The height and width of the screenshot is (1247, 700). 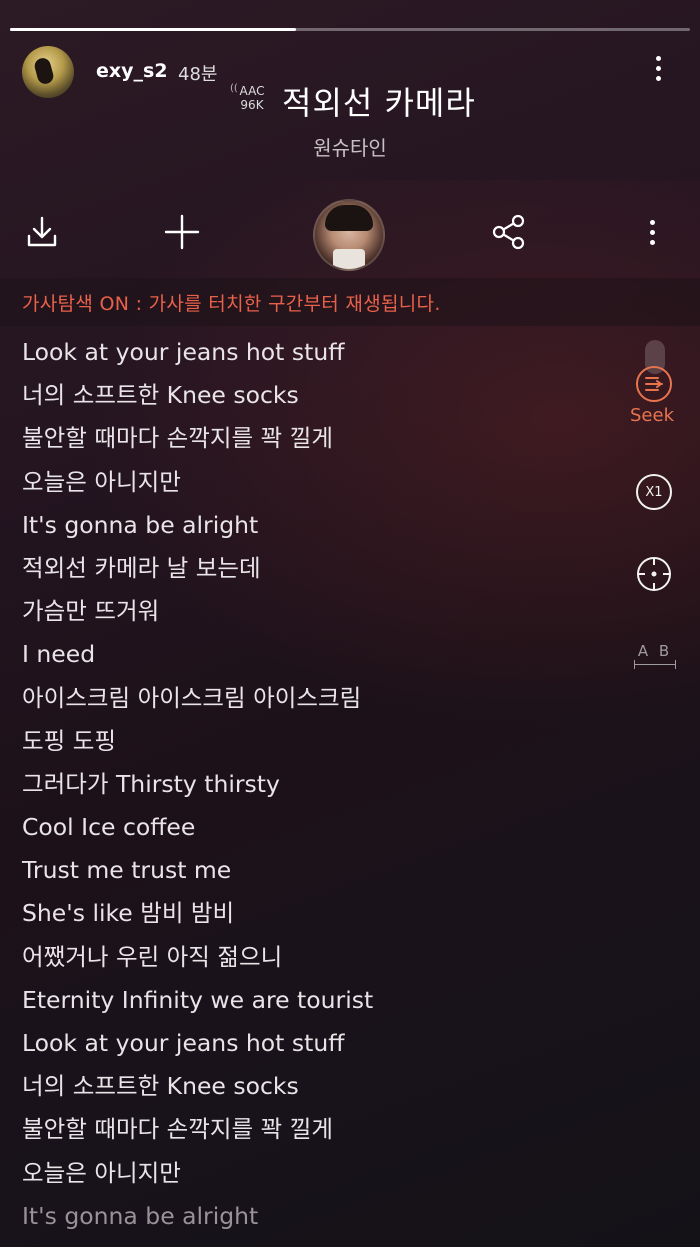 What do you see at coordinates (322, 916) in the screenshot?
I see `lyric-line: She's like 밤비 밤비` at bounding box center [322, 916].